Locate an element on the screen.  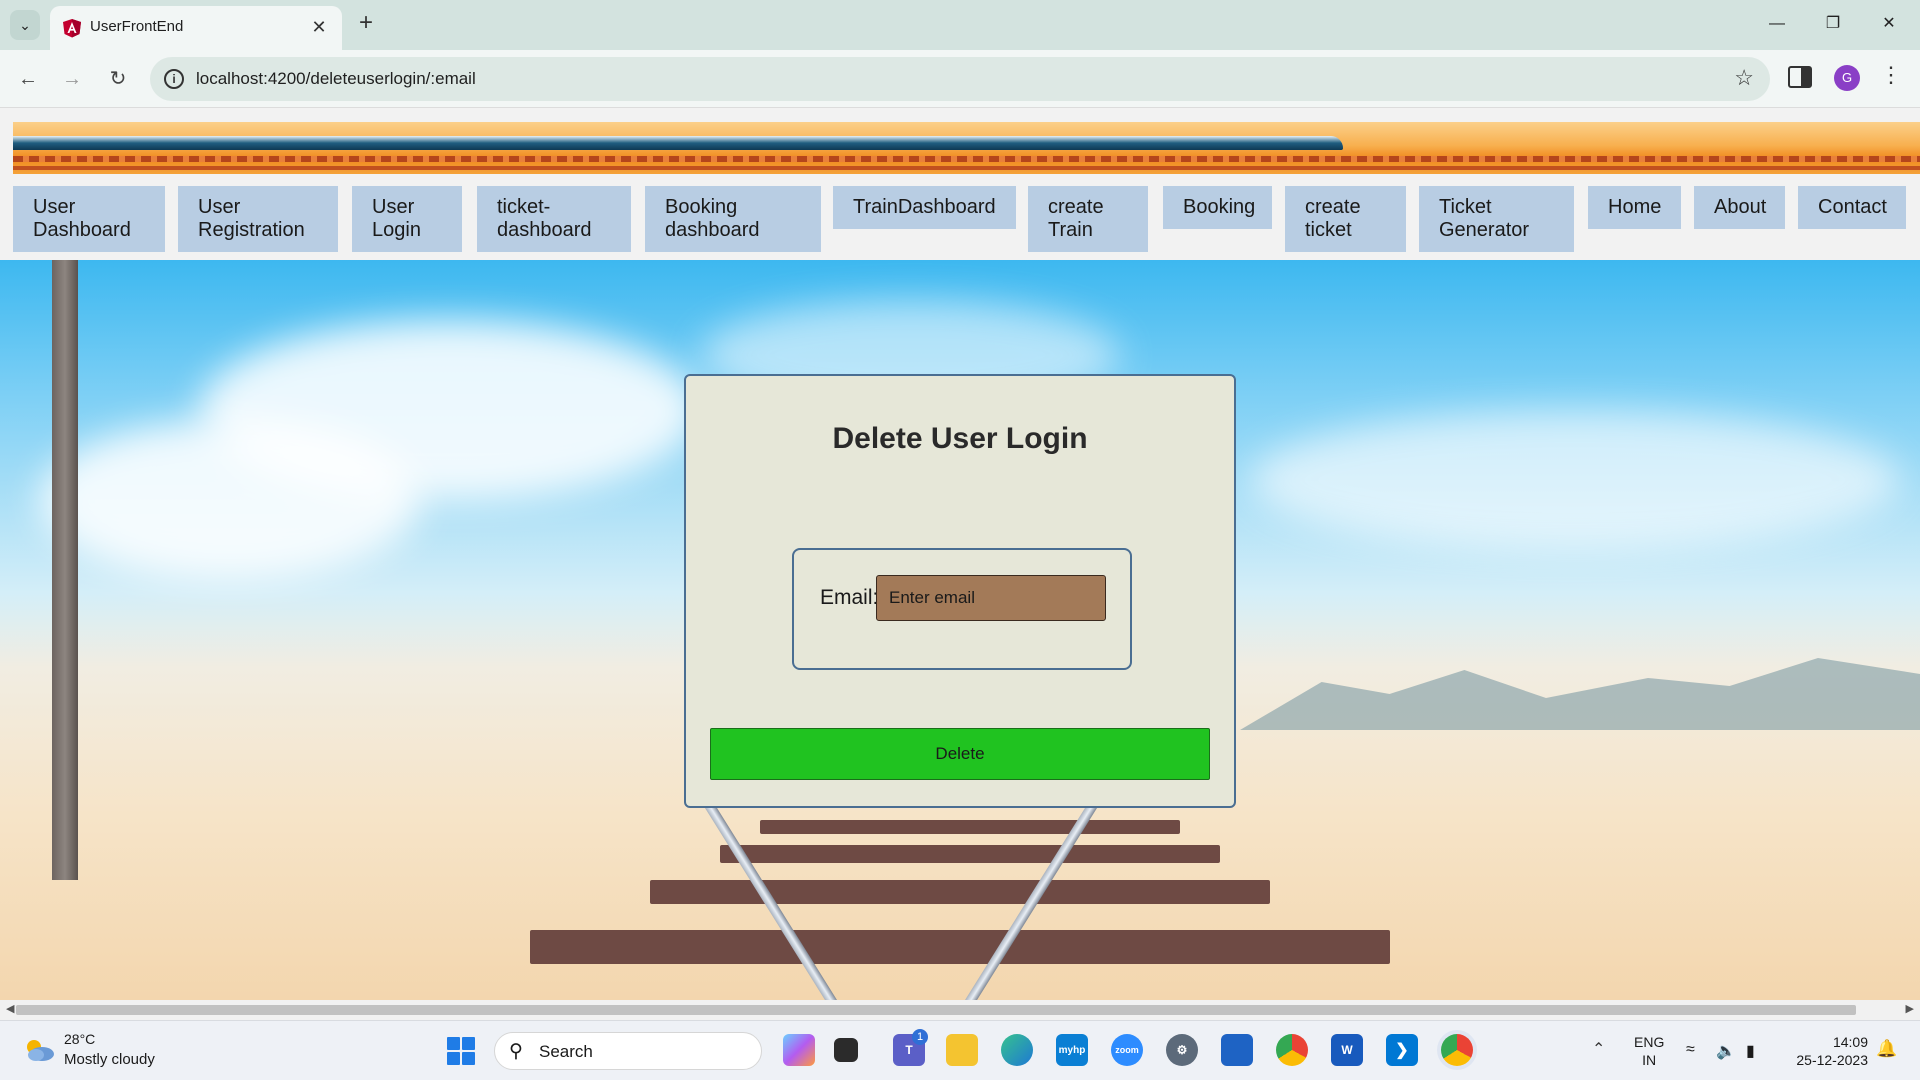
restore-icon: ❐ is located at coordinates (1833, 24).